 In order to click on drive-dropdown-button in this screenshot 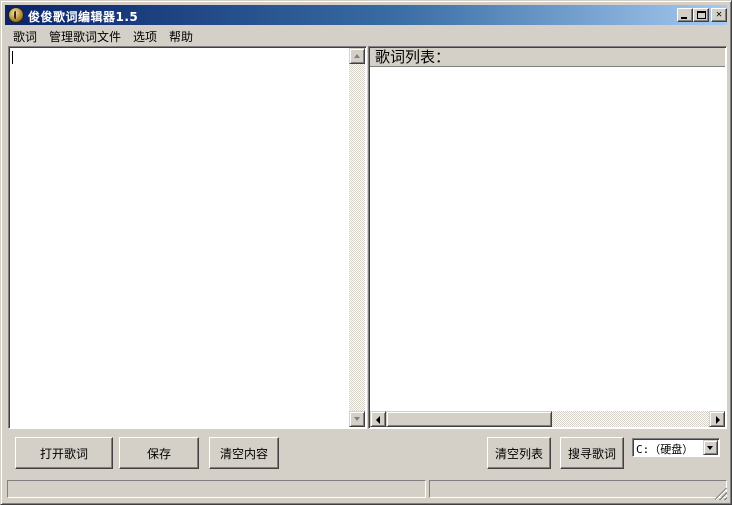, I will do `click(710, 447)`.